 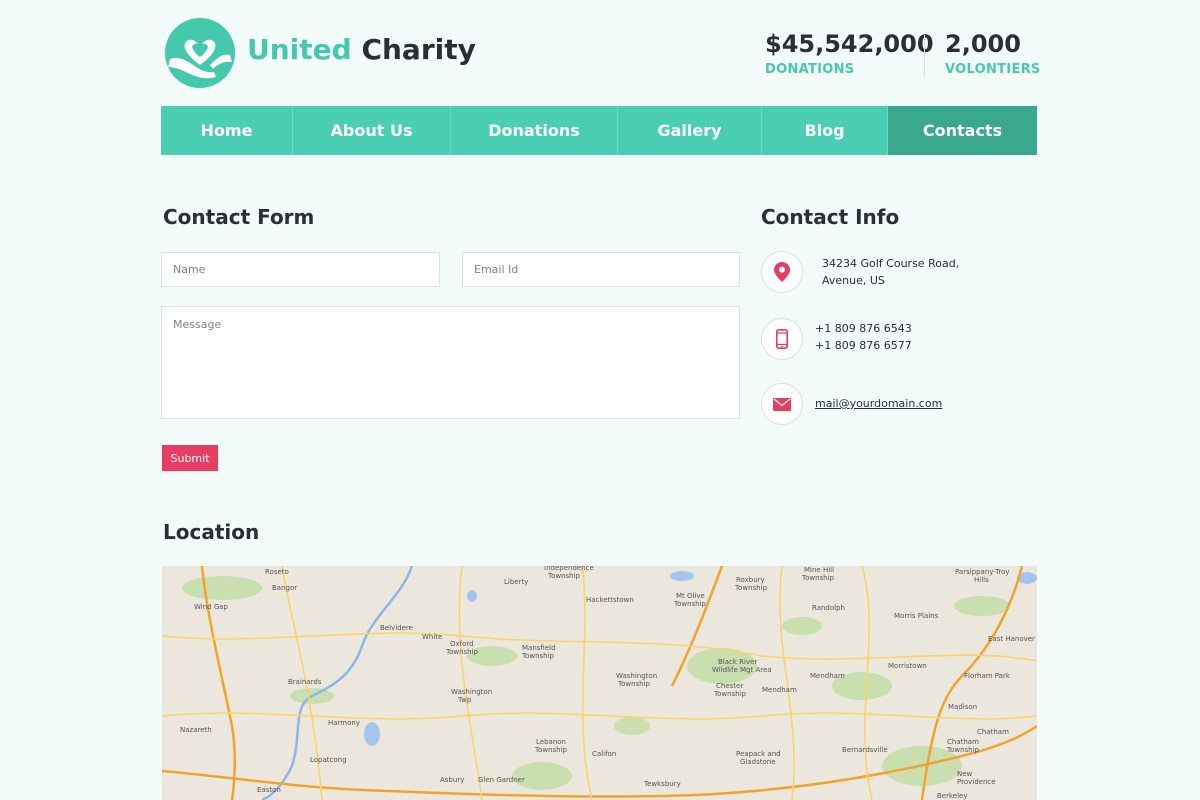 What do you see at coordinates (305, 682) in the screenshot?
I see `svg-text: Brainards` at bounding box center [305, 682].